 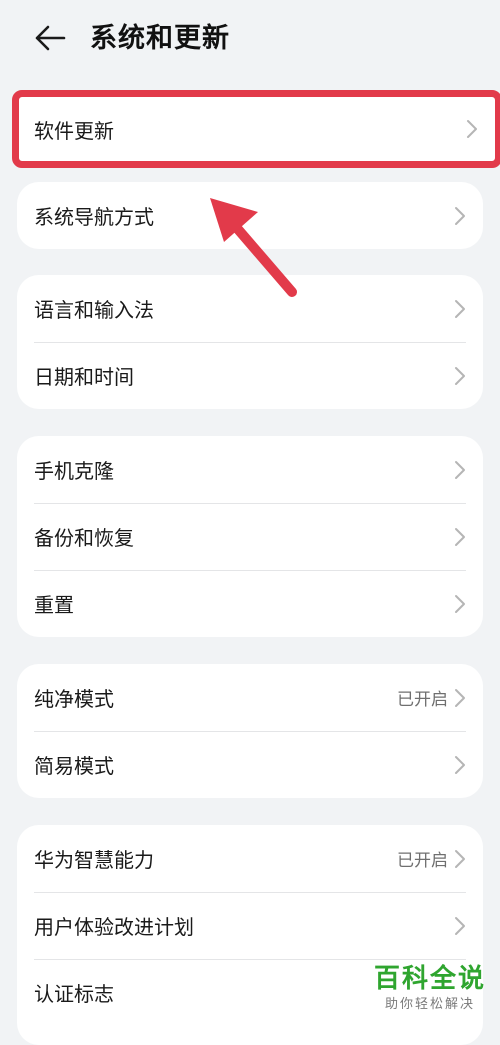 What do you see at coordinates (54, 605) in the screenshot?
I see `item-label: 重置` at bounding box center [54, 605].